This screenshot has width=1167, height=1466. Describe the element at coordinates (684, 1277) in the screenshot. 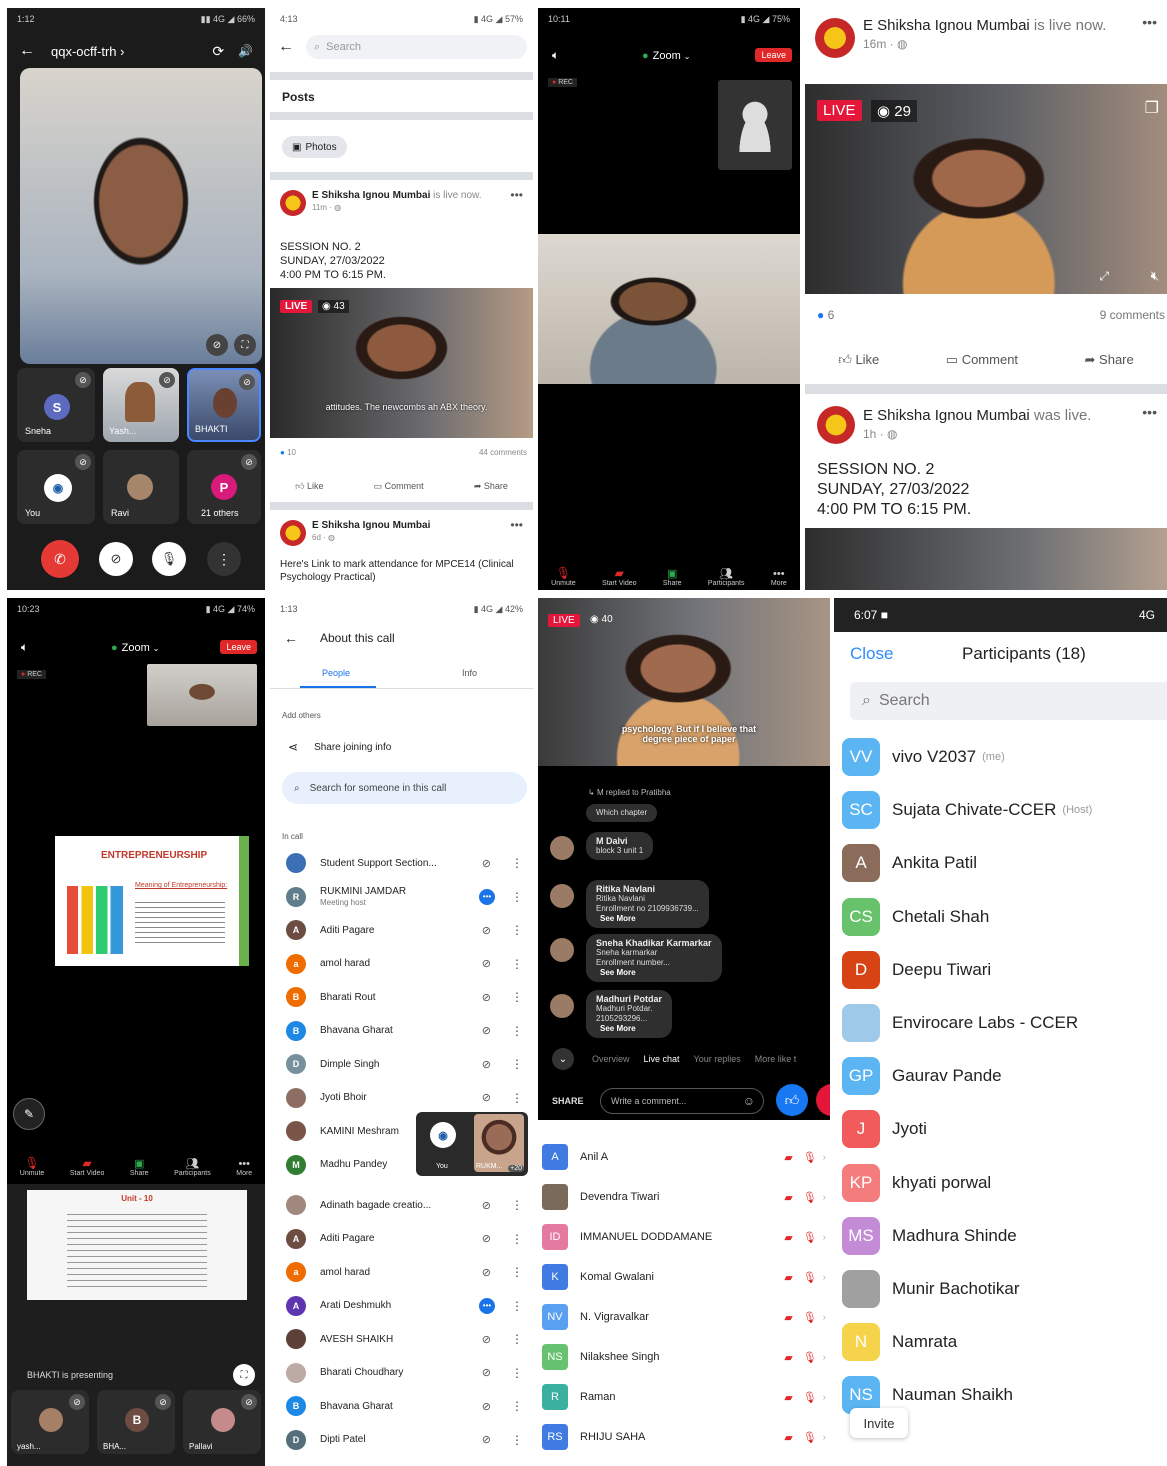

I see `list-item: K Komal Gwalani ▰ 🎙 ›` at that location.